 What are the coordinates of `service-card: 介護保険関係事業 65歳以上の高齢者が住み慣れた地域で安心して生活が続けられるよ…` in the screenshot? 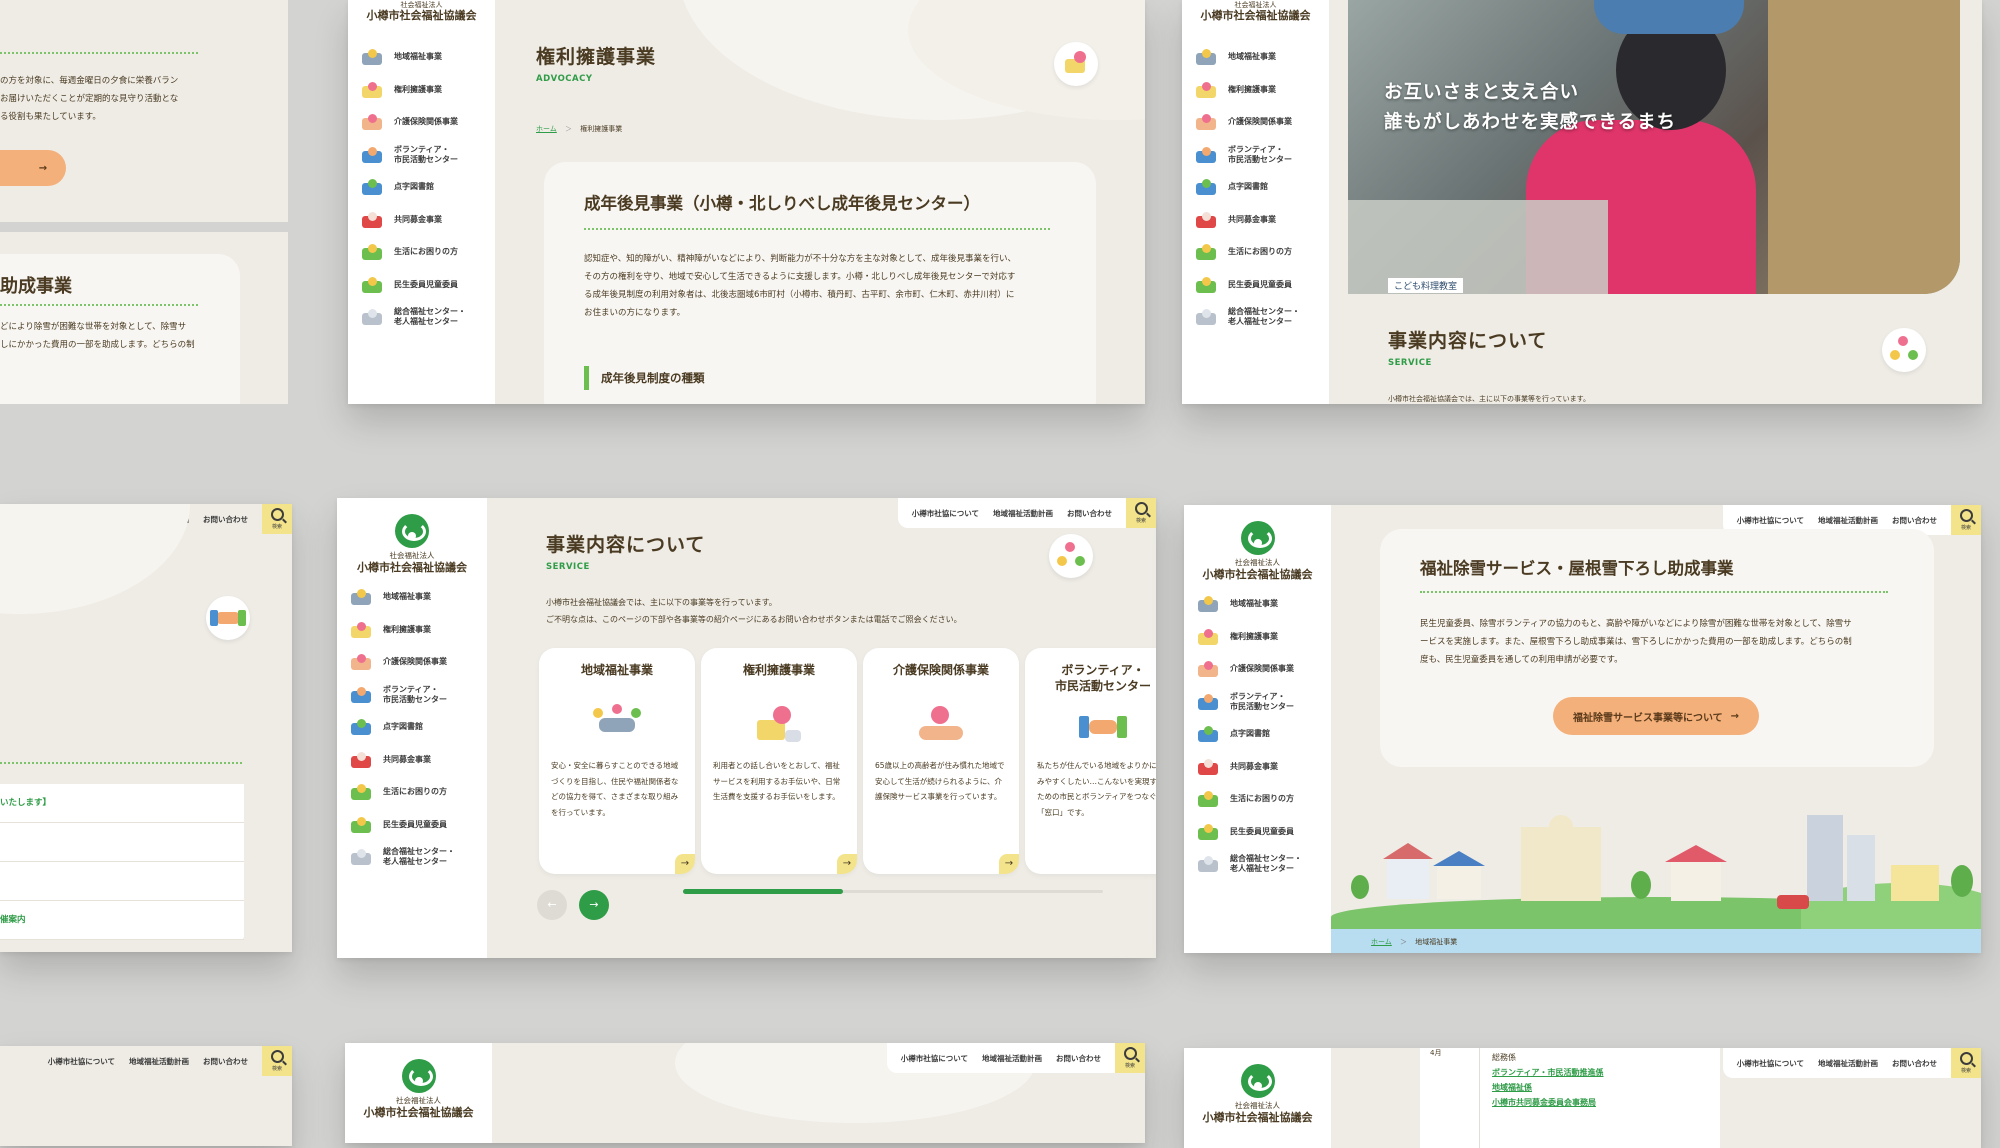 It's located at (941, 761).